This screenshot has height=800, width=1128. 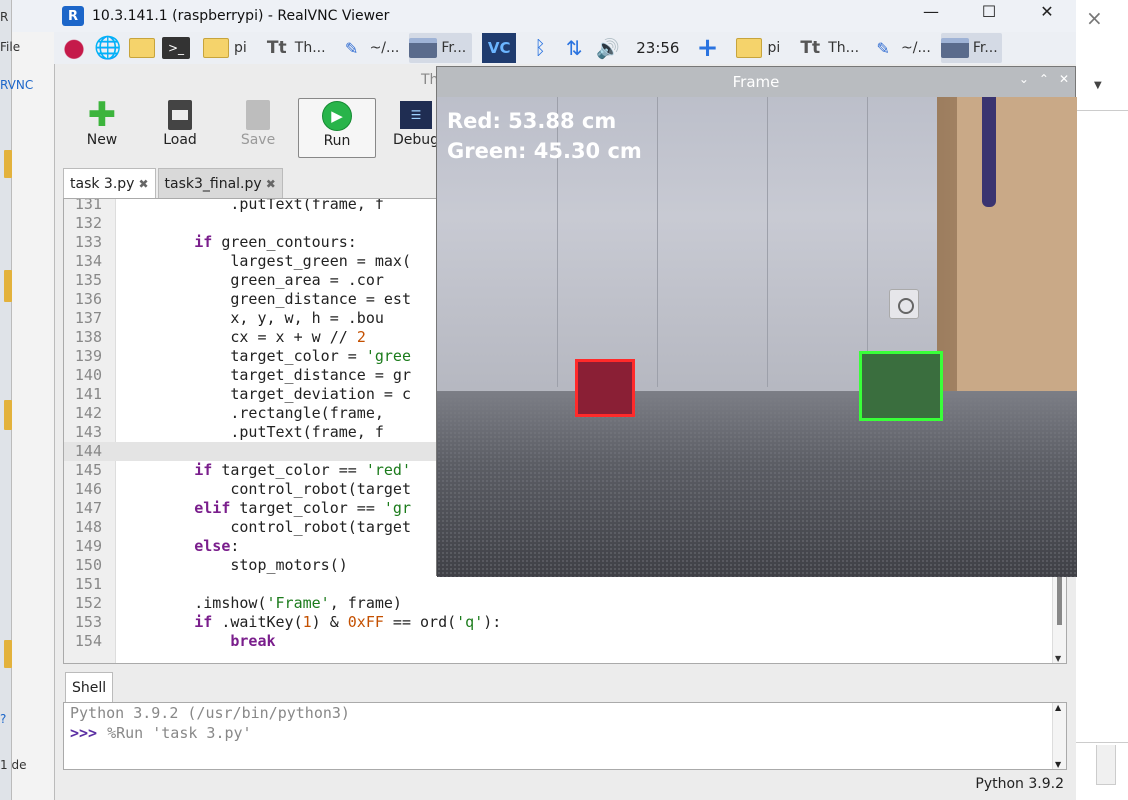 I want to click on code-text: .imshow('Frame', frame), so click(x=262, y=603).